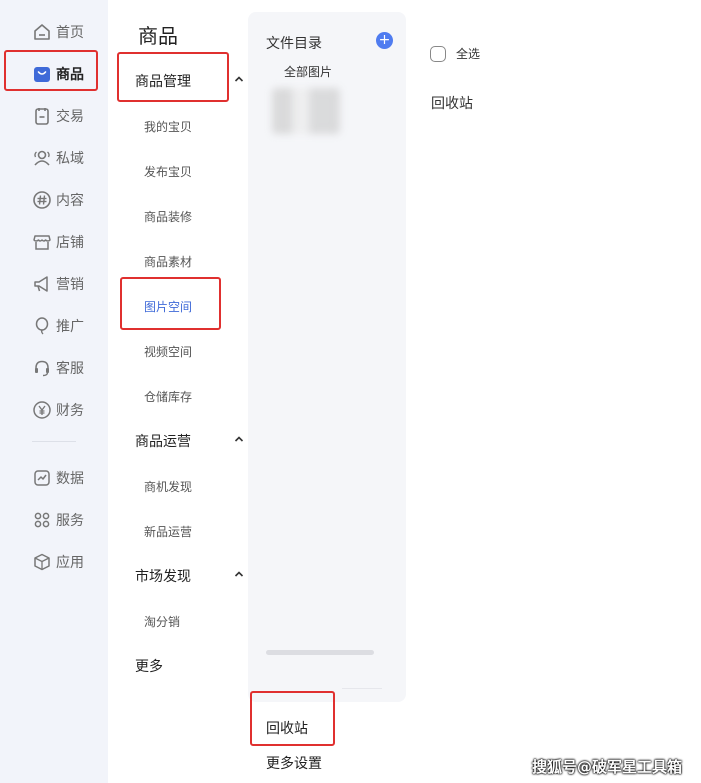 This screenshot has height=783, width=701. What do you see at coordinates (294, 44) in the screenshot?
I see `folder-directory-title: 文件目录` at bounding box center [294, 44].